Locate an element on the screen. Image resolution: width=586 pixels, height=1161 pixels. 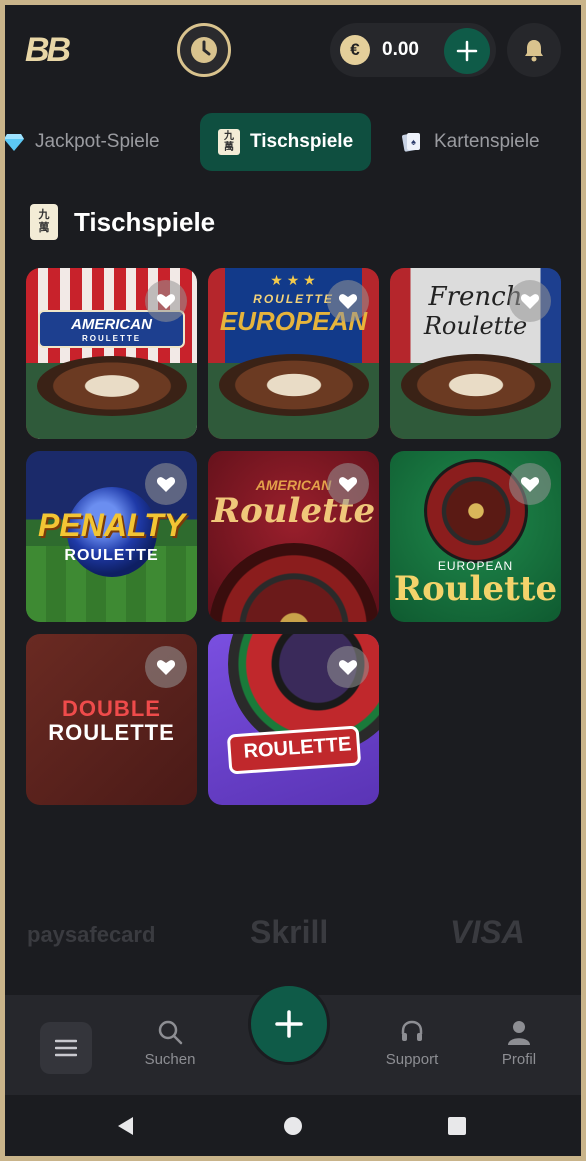
headset-icon is located at coordinates (412, 1030).